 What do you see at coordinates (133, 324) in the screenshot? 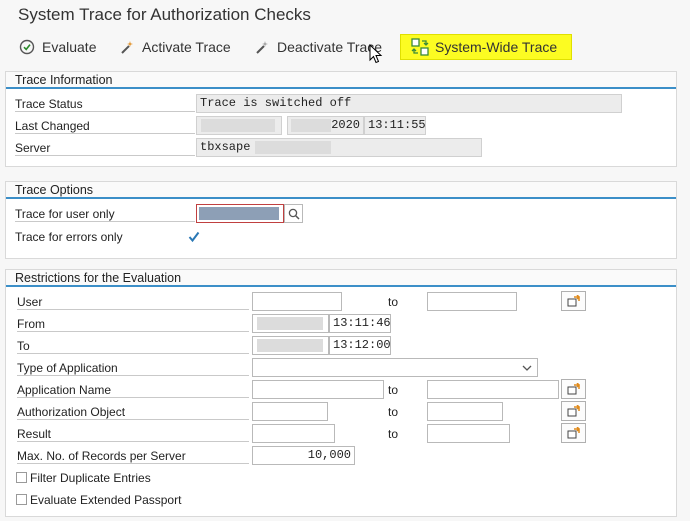
I see `from-label: From` at bounding box center [133, 324].